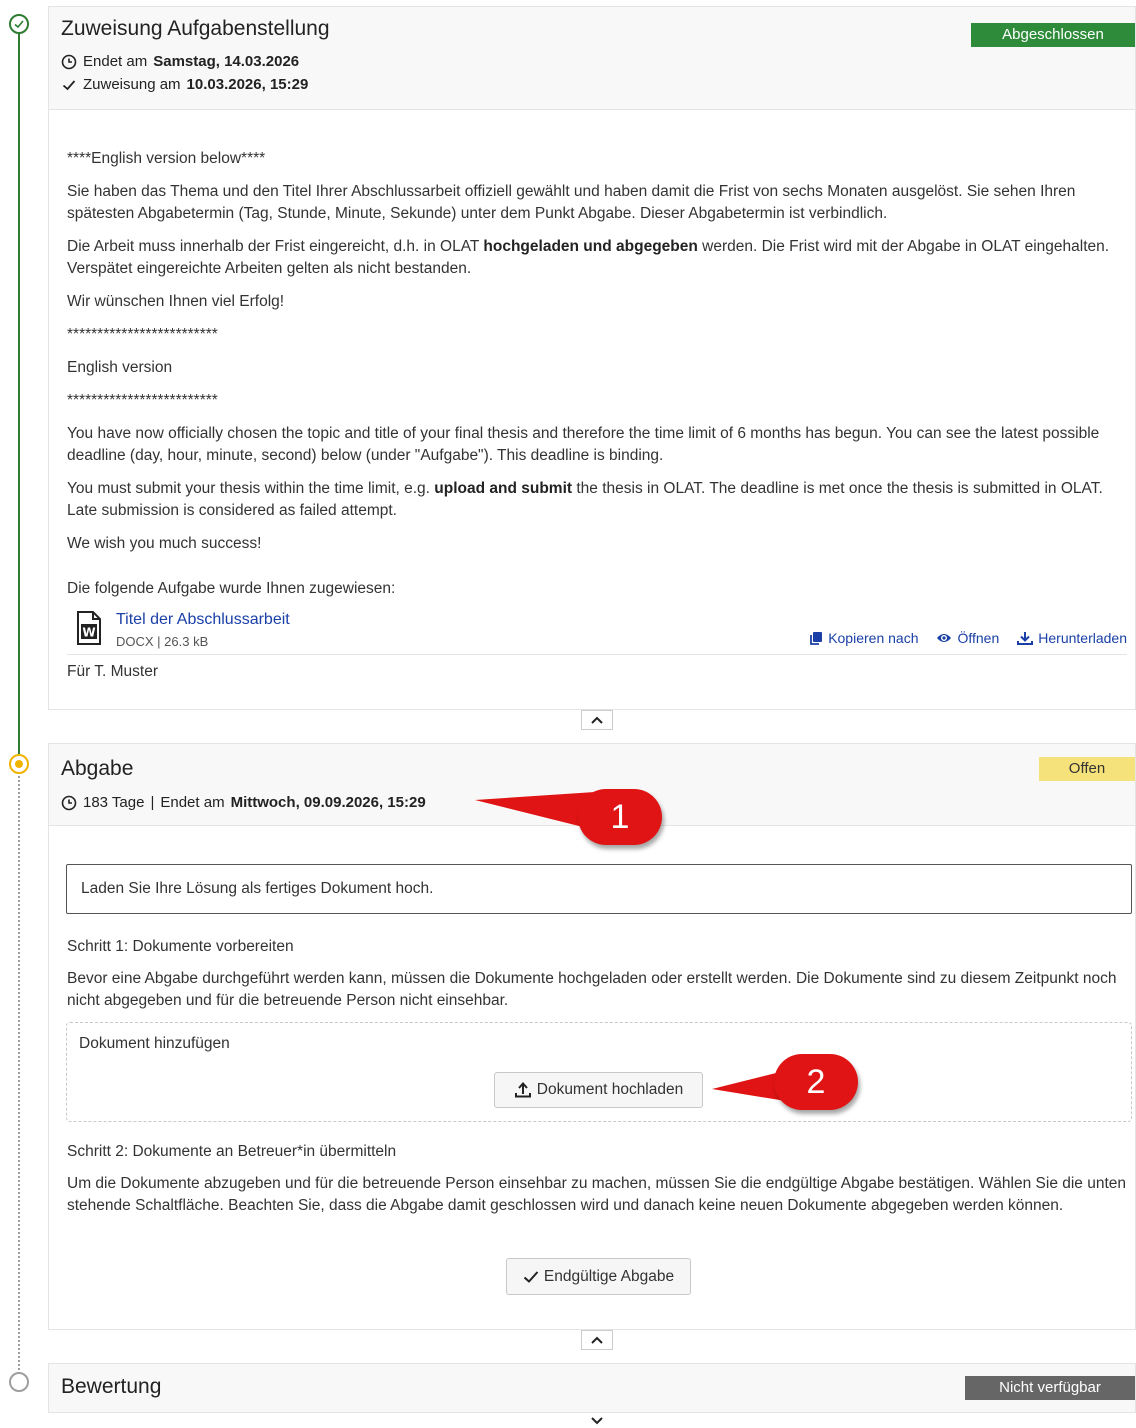  What do you see at coordinates (184, 84) in the screenshot?
I see `assignment-assigned-date: Zuweisung am 10.03.2026, 15:29` at bounding box center [184, 84].